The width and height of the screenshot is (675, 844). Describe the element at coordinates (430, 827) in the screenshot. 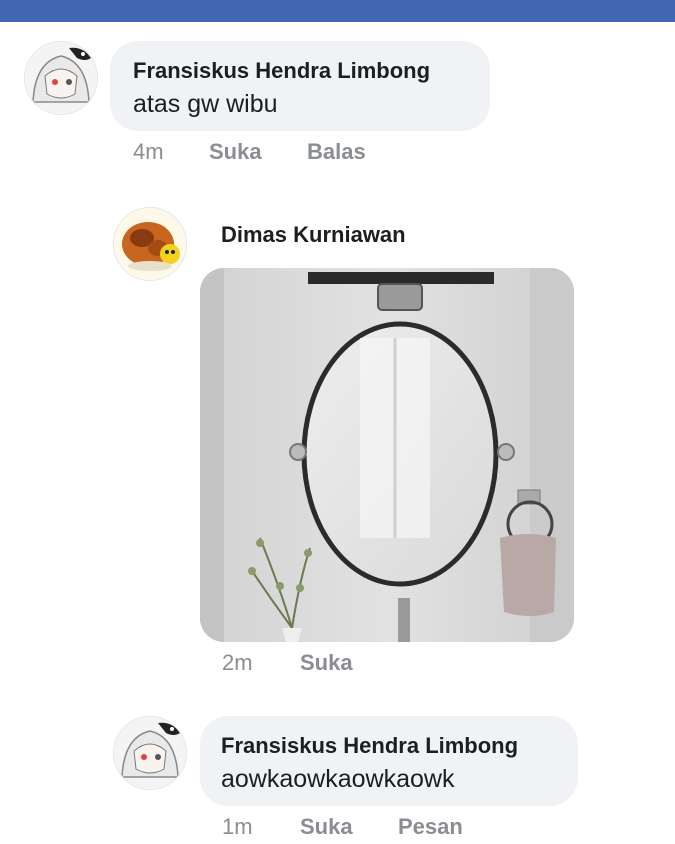

I see `message-button: Pesan` at that location.